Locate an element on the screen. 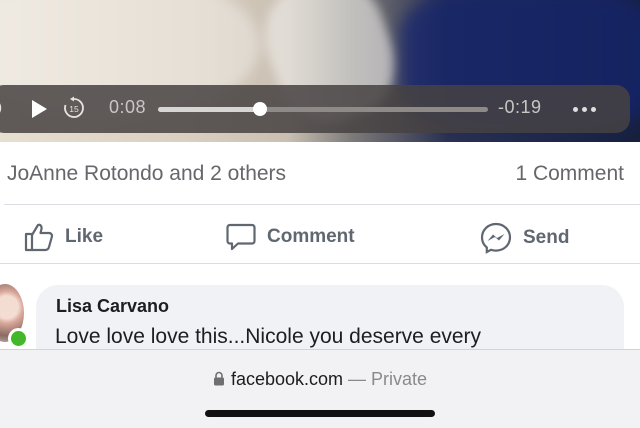  comment-label: Comment is located at coordinates (311, 236).